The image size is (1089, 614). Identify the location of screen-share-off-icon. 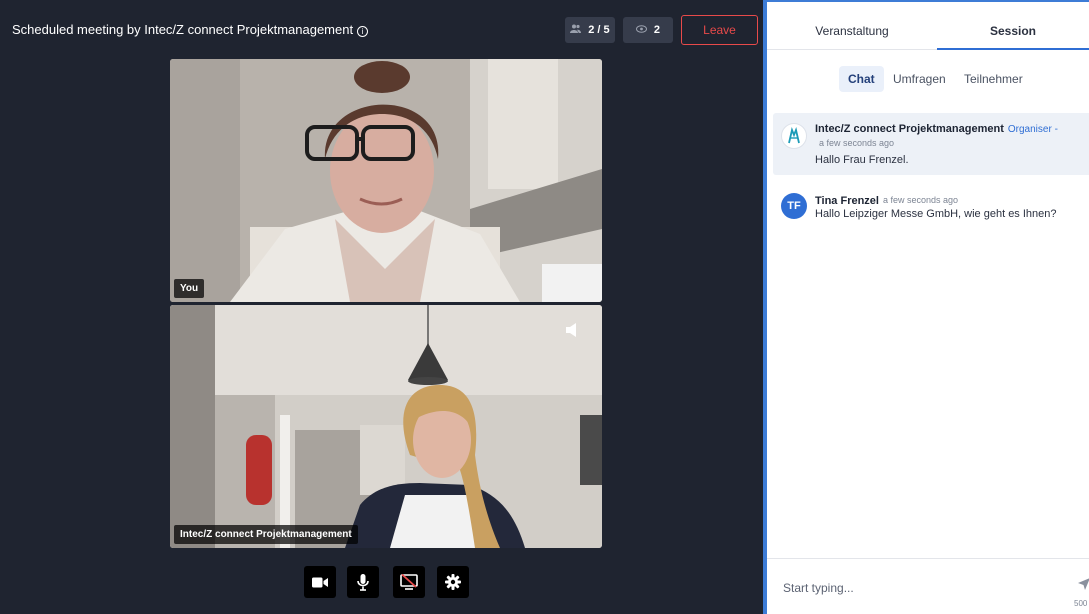
(409, 582).